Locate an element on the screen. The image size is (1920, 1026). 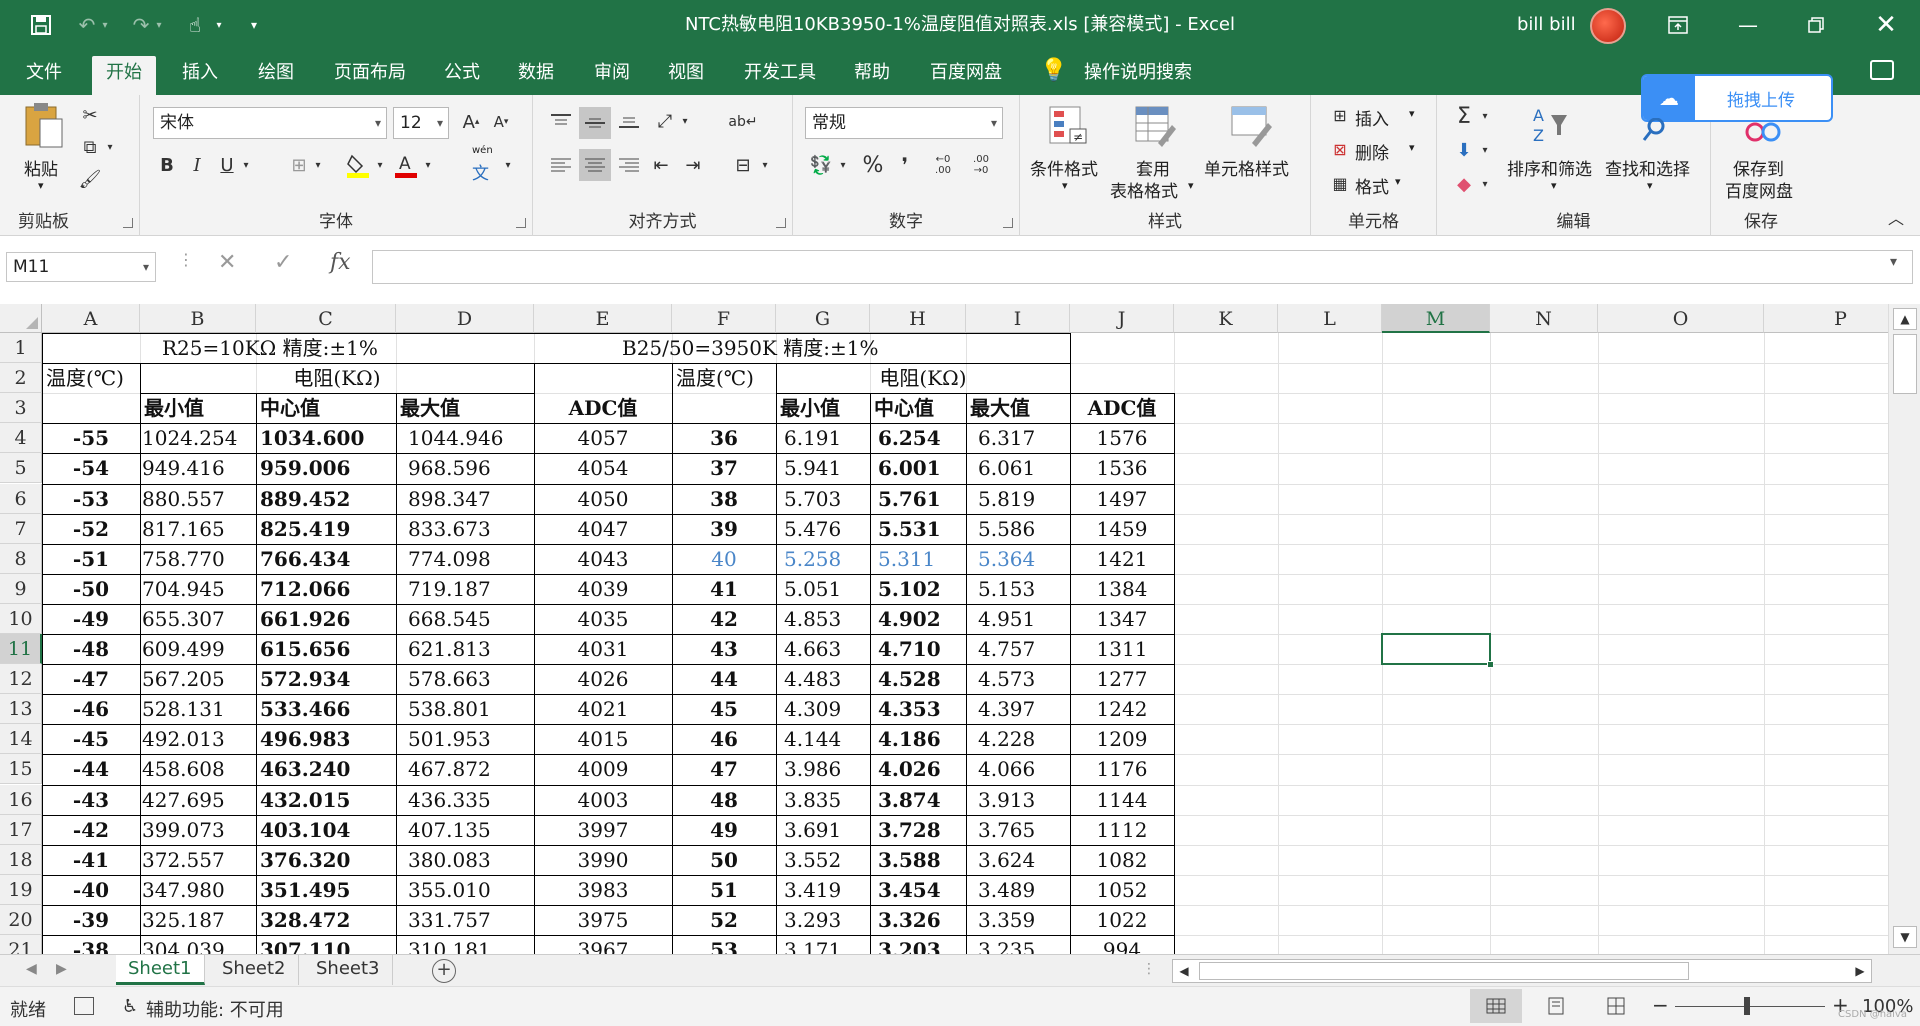
cell-g5: 5.941 is located at coordinates (823, 468).